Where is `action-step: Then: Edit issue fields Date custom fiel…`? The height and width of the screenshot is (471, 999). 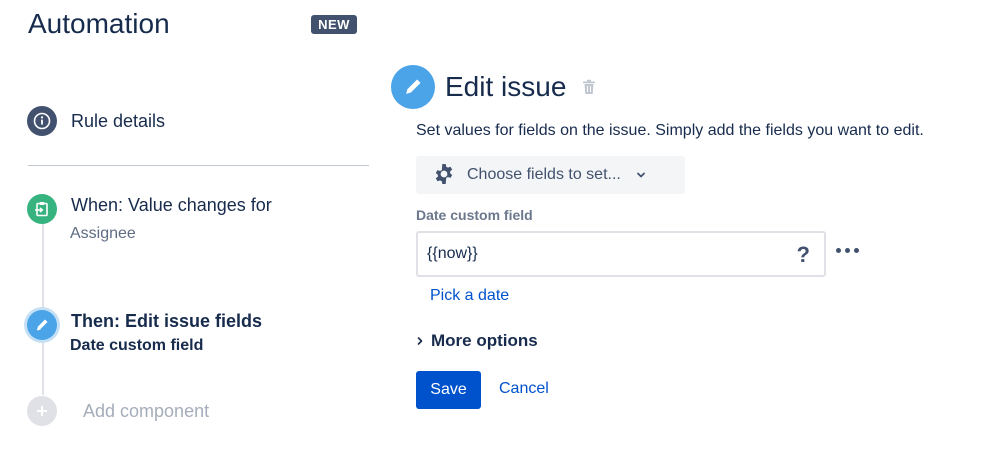
action-step: Then: Edit issue fields Date custom fiel… is located at coordinates (144, 333).